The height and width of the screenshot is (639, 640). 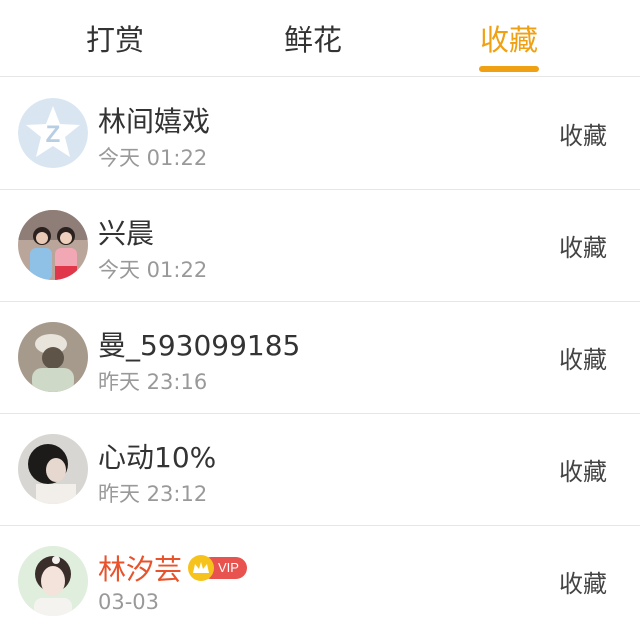 I want to click on default-avatar-icon: Z, so click(x=53, y=133).